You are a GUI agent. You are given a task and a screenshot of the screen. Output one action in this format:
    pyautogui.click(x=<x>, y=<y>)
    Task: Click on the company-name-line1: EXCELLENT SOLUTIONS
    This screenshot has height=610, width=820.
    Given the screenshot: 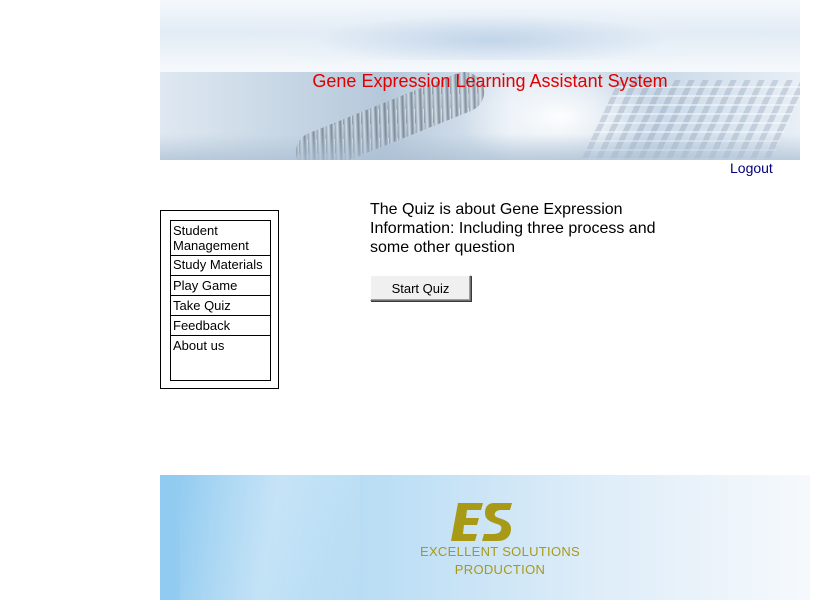 What is the action you would take?
    pyautogui.click(x=500, y=551)
    